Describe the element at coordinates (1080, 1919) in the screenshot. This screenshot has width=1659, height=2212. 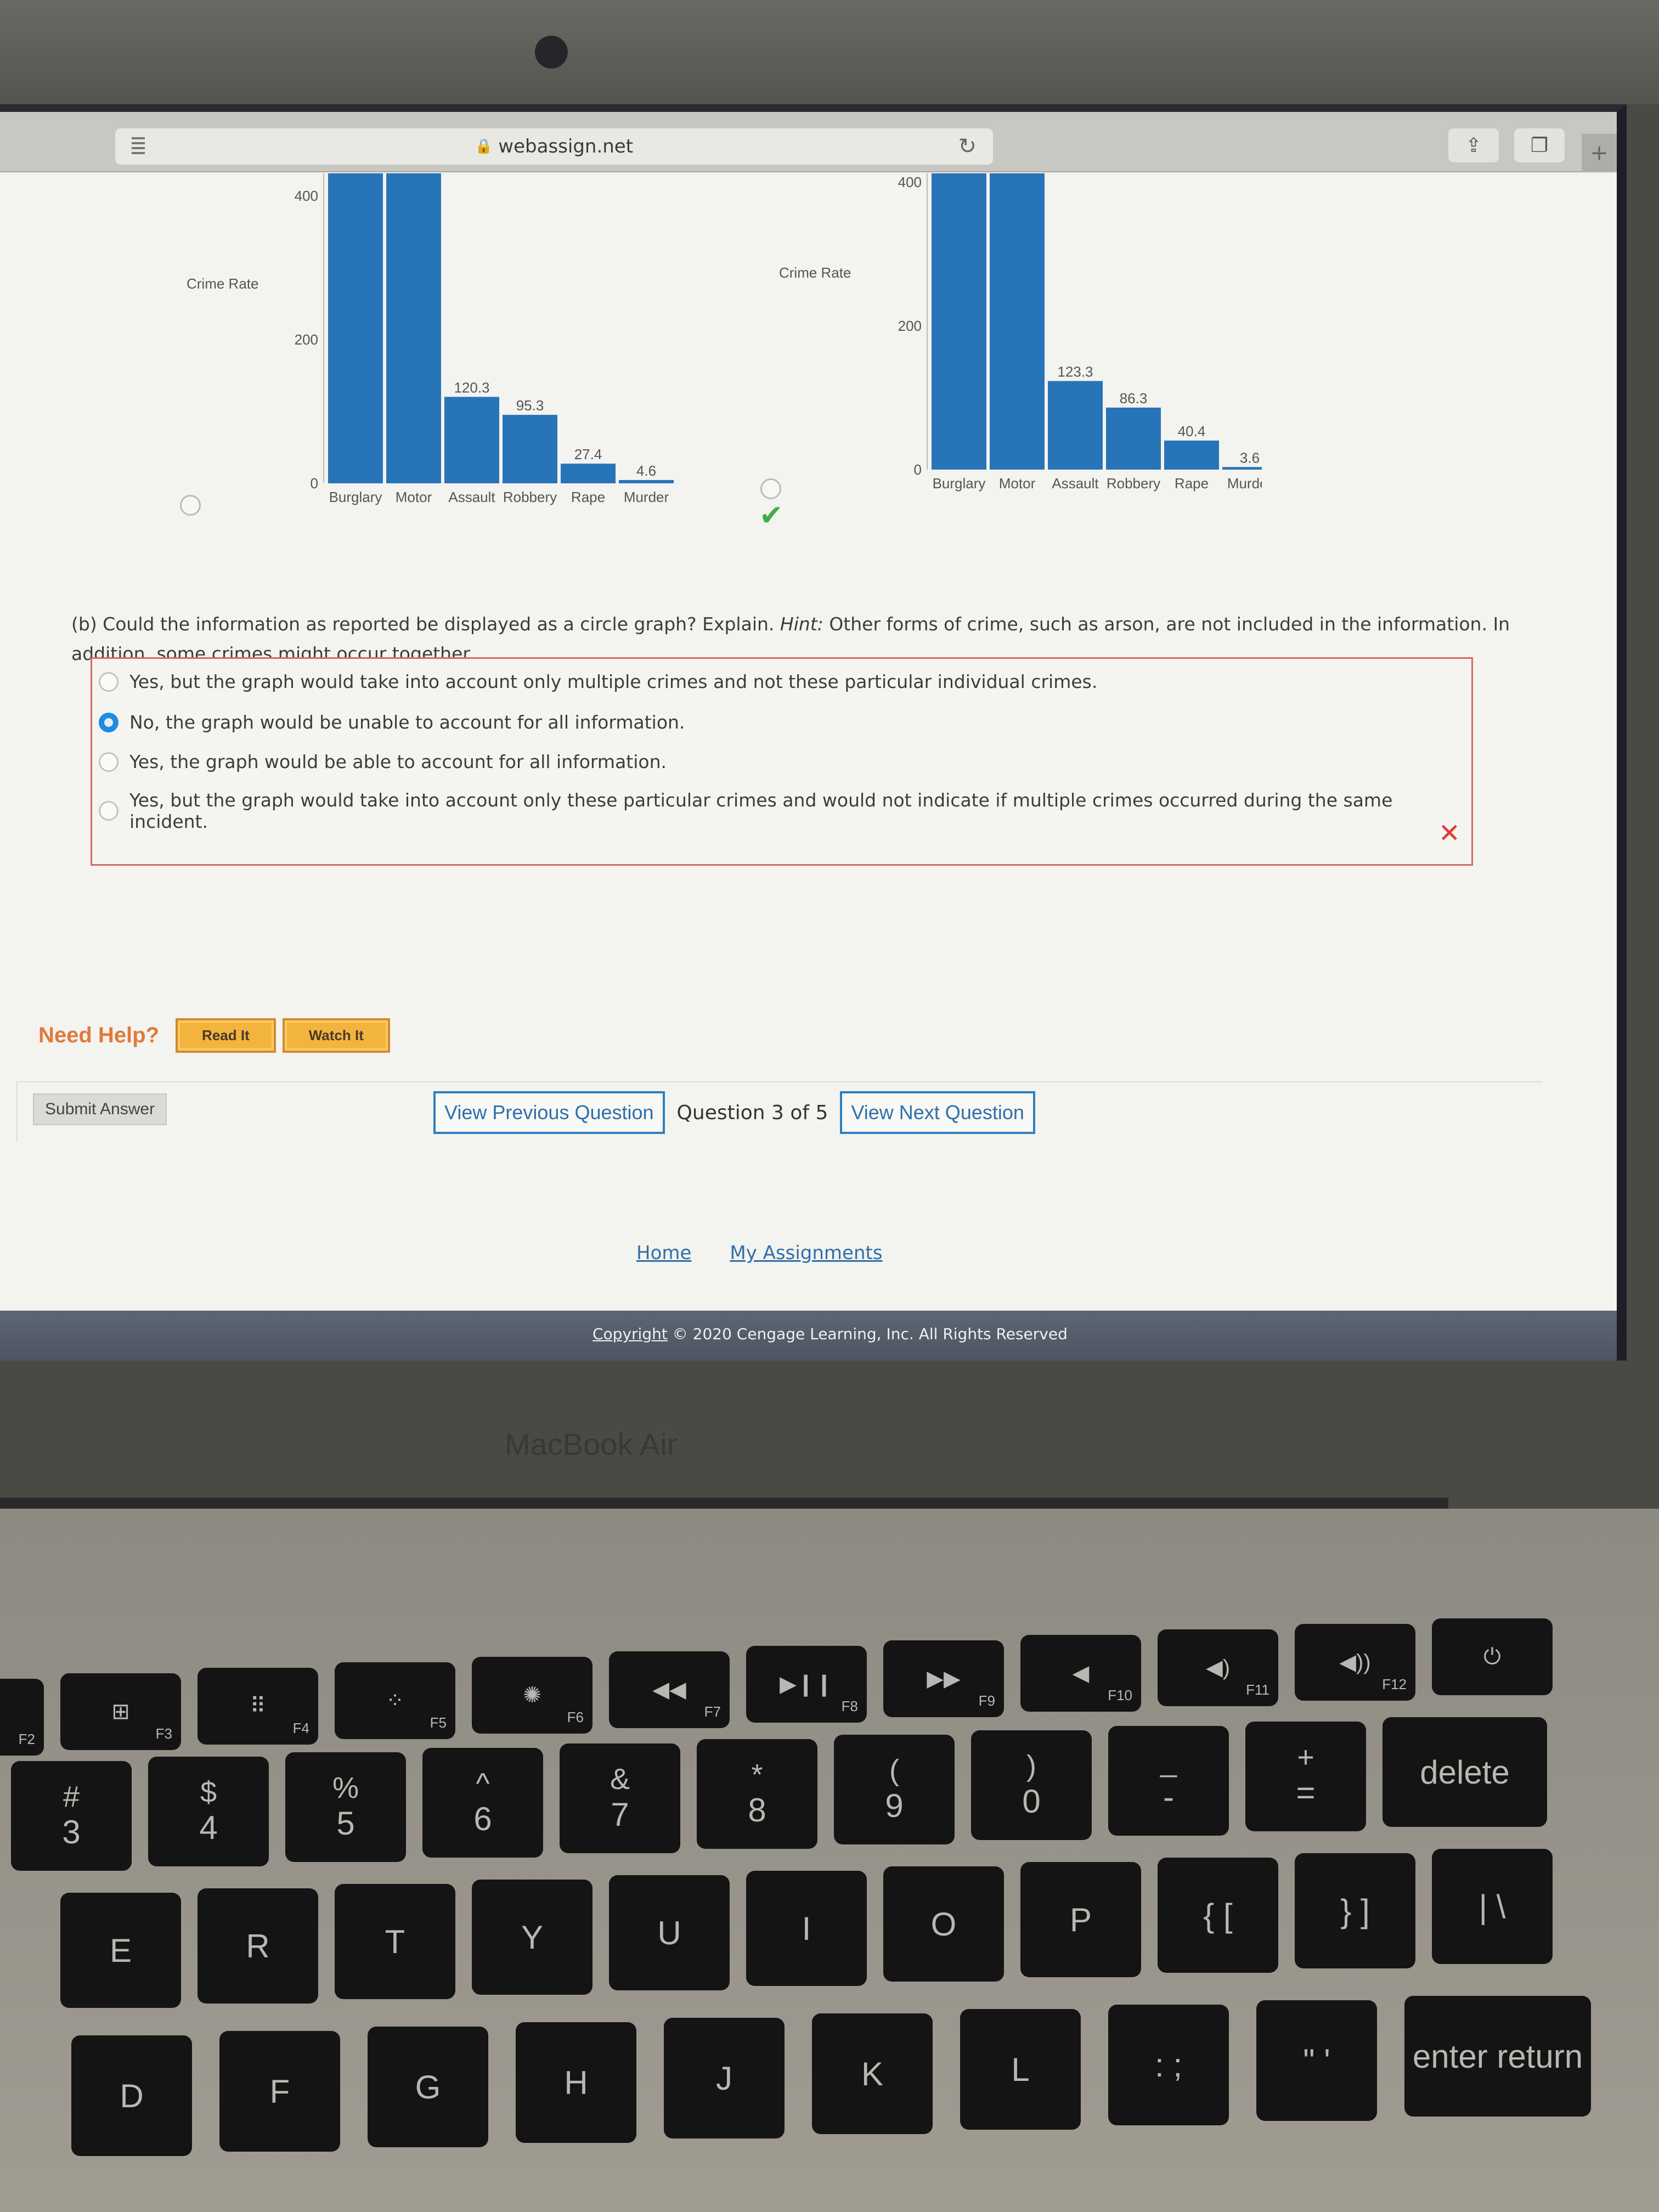
I see `key-P: P` at that location.